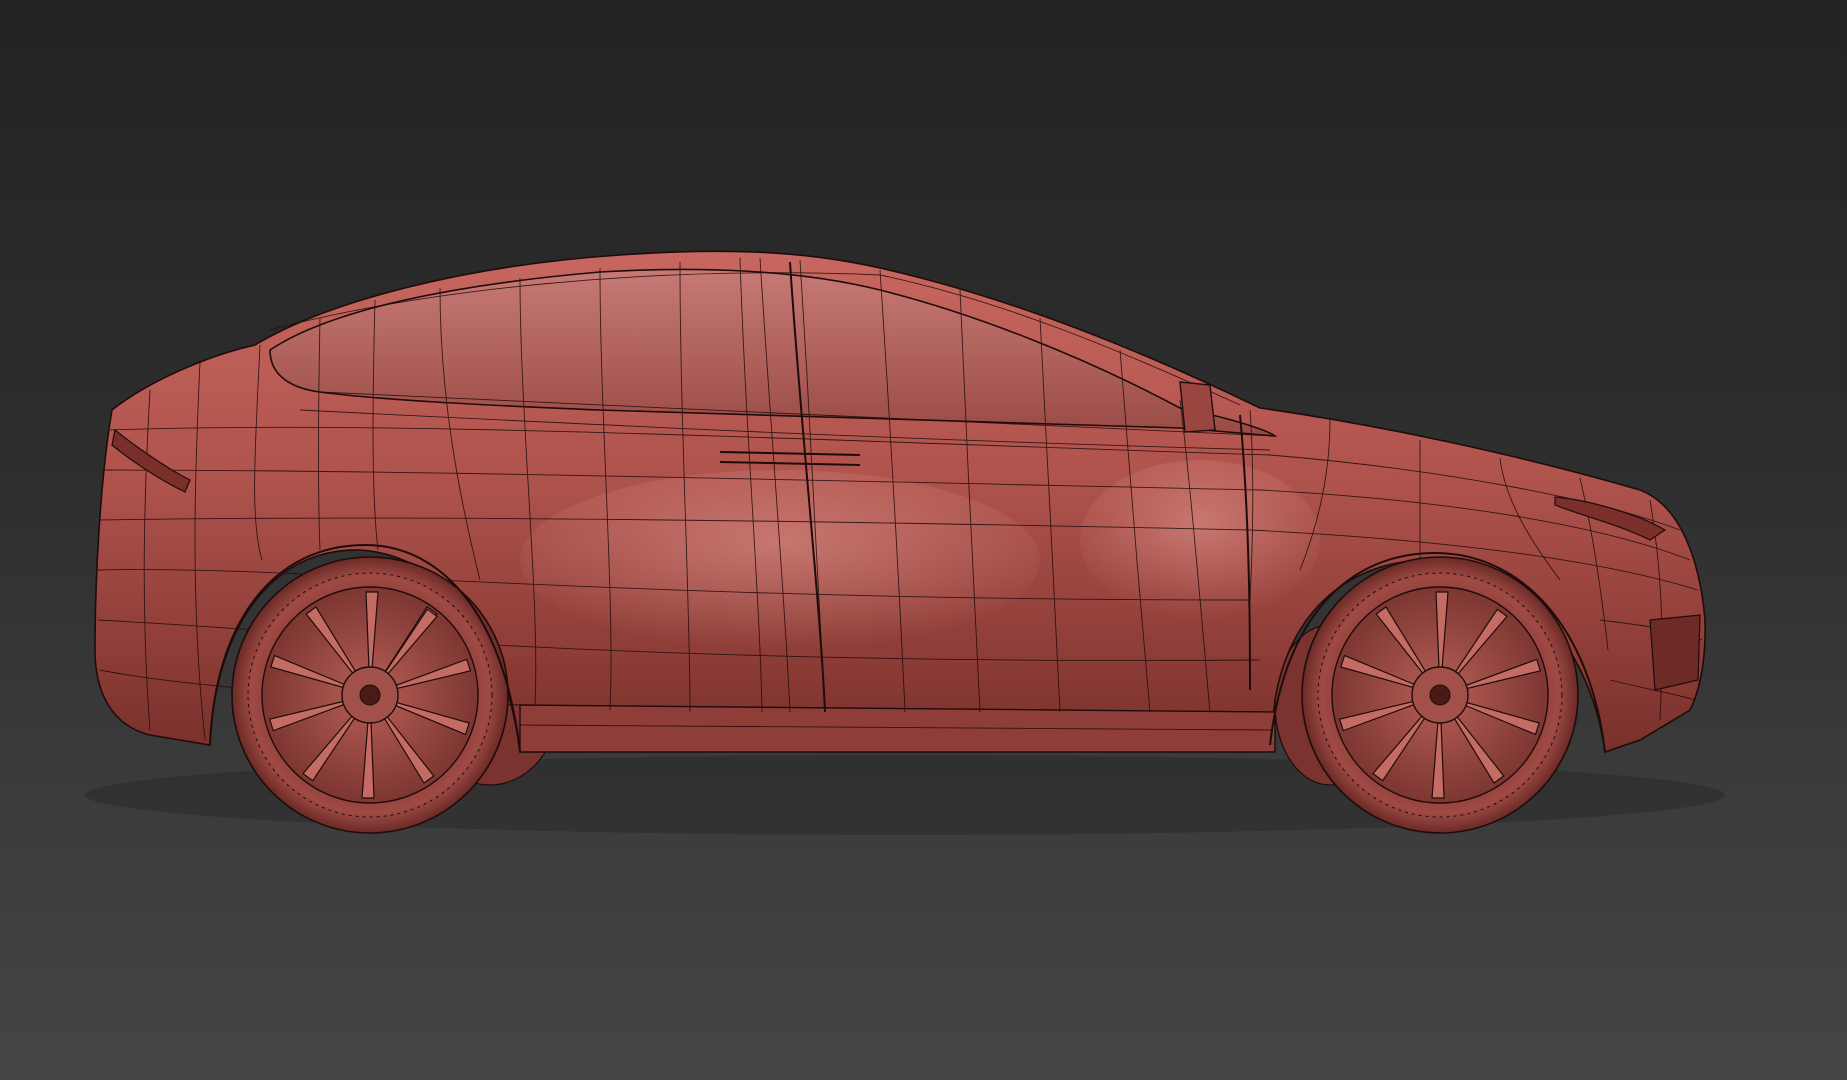 The height and width of the screenshot is (1080, 1847). What do you see at coordinates (897, 728) in the screenshot?
I see `side-skirt` at bounding box center [897, 728].